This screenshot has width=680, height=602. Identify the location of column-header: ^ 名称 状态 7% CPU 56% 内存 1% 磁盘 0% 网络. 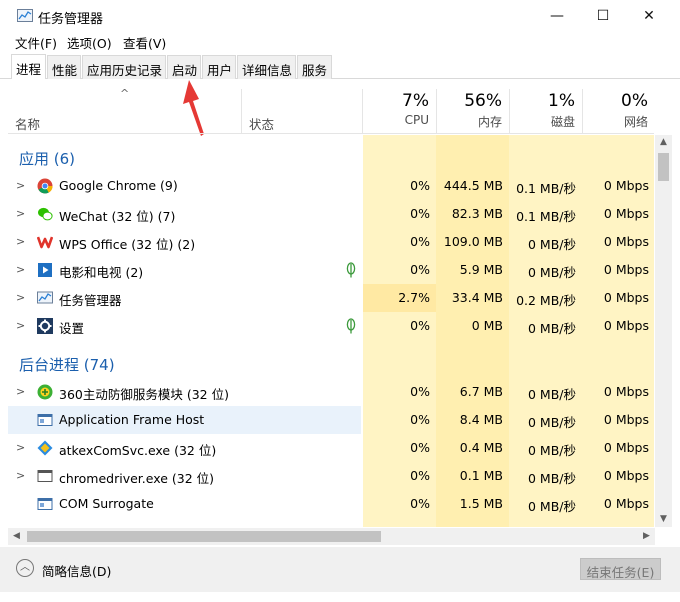
(331, 110).